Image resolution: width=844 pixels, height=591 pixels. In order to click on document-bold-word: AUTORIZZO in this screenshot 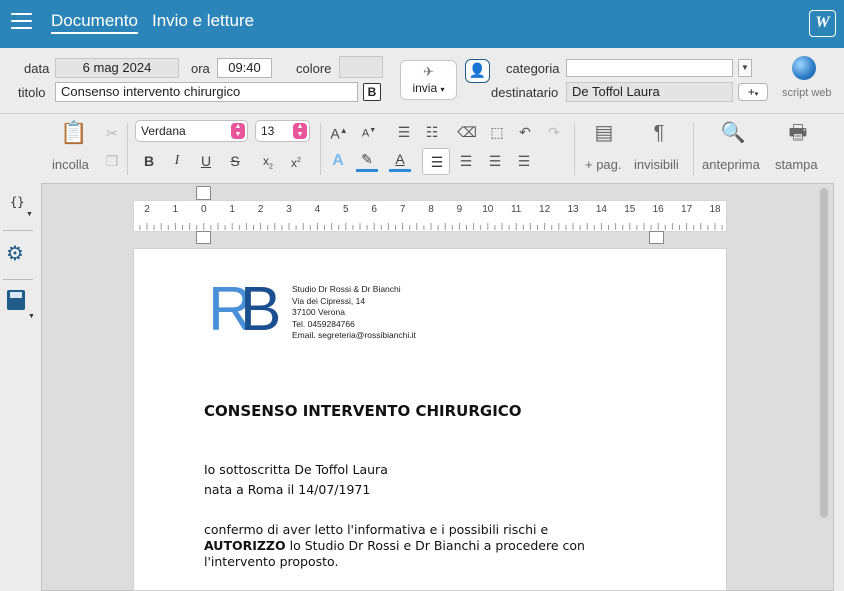, I will do `click(245, 545)`.